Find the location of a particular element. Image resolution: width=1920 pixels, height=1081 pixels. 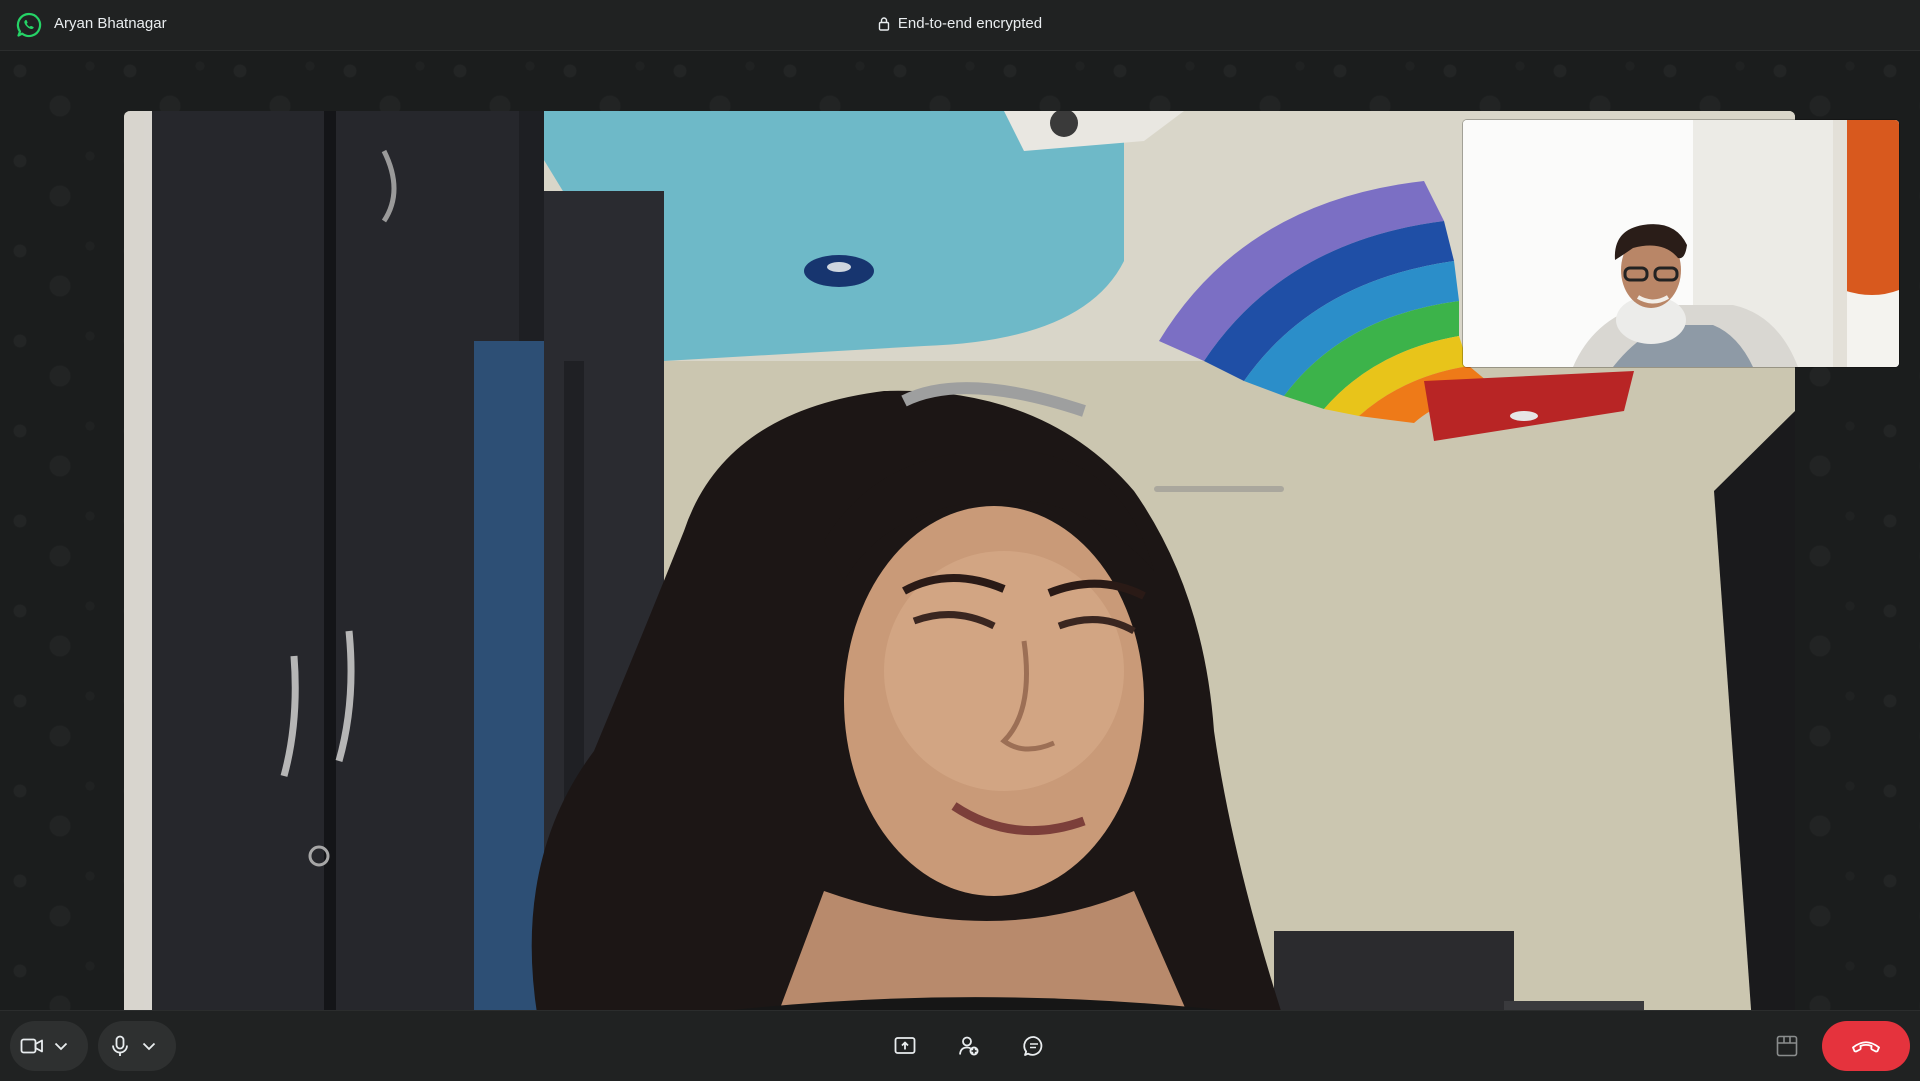

encryption-label: End-to-end encrypted is located at coordinates (970, 23).